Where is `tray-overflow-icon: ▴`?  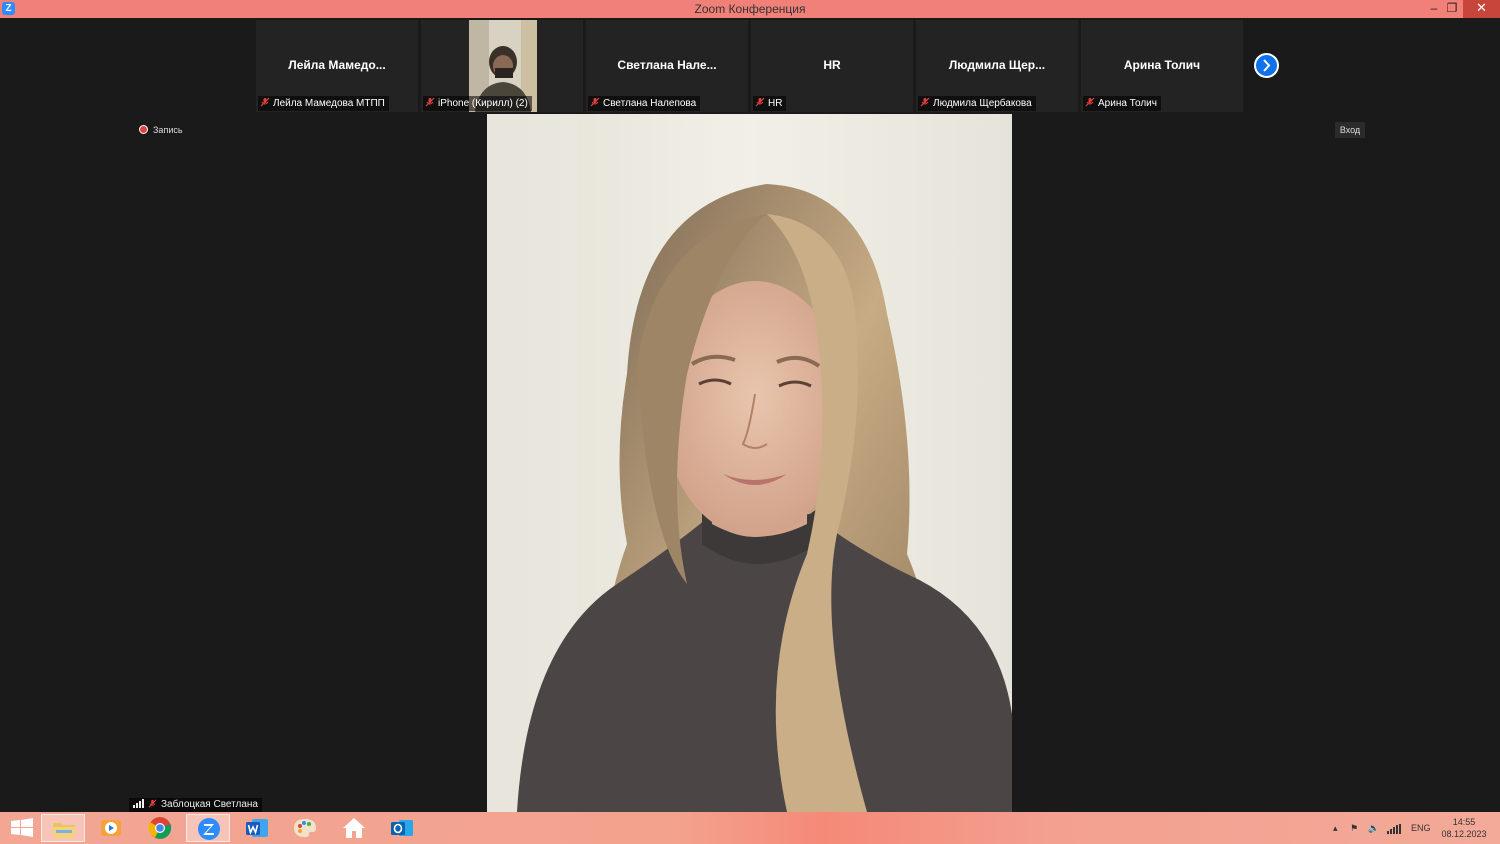 tray-overflow-icon: ▴ is located at coordinates (1335, 828).